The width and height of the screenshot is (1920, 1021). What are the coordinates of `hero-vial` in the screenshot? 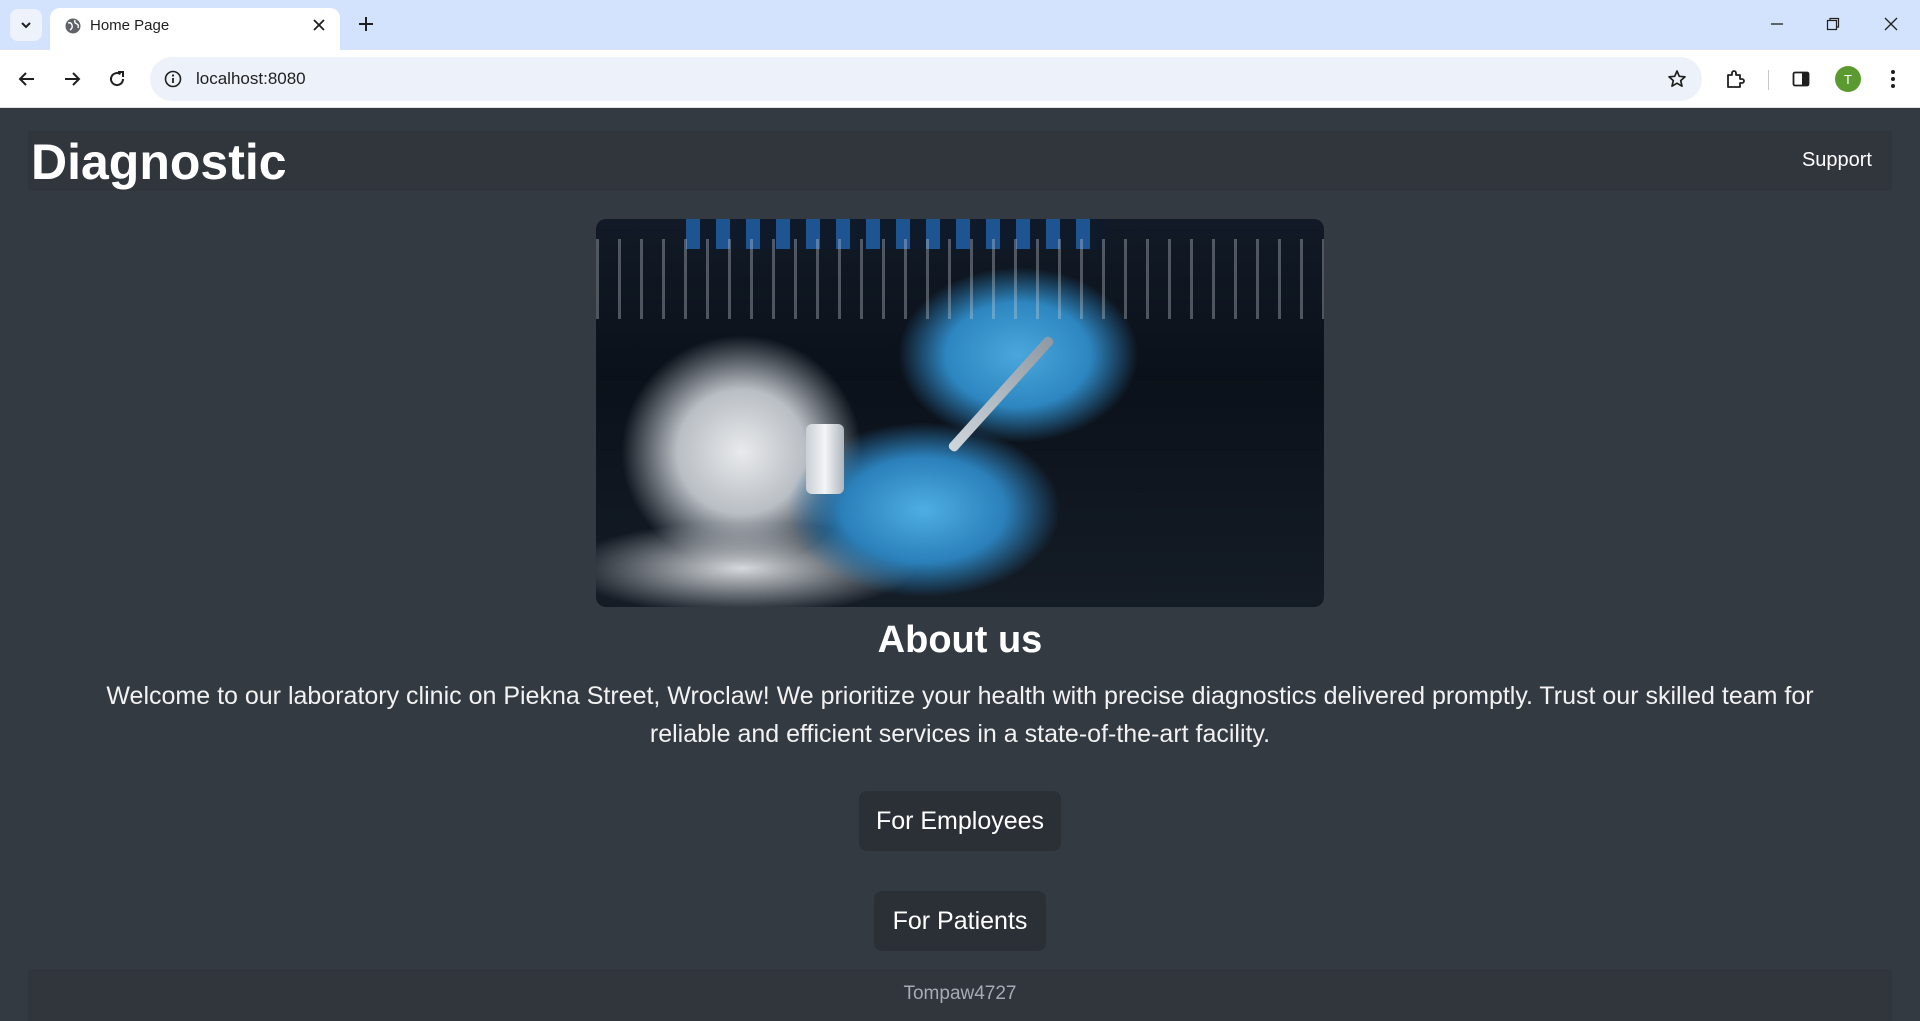 It's located at (825, 459).